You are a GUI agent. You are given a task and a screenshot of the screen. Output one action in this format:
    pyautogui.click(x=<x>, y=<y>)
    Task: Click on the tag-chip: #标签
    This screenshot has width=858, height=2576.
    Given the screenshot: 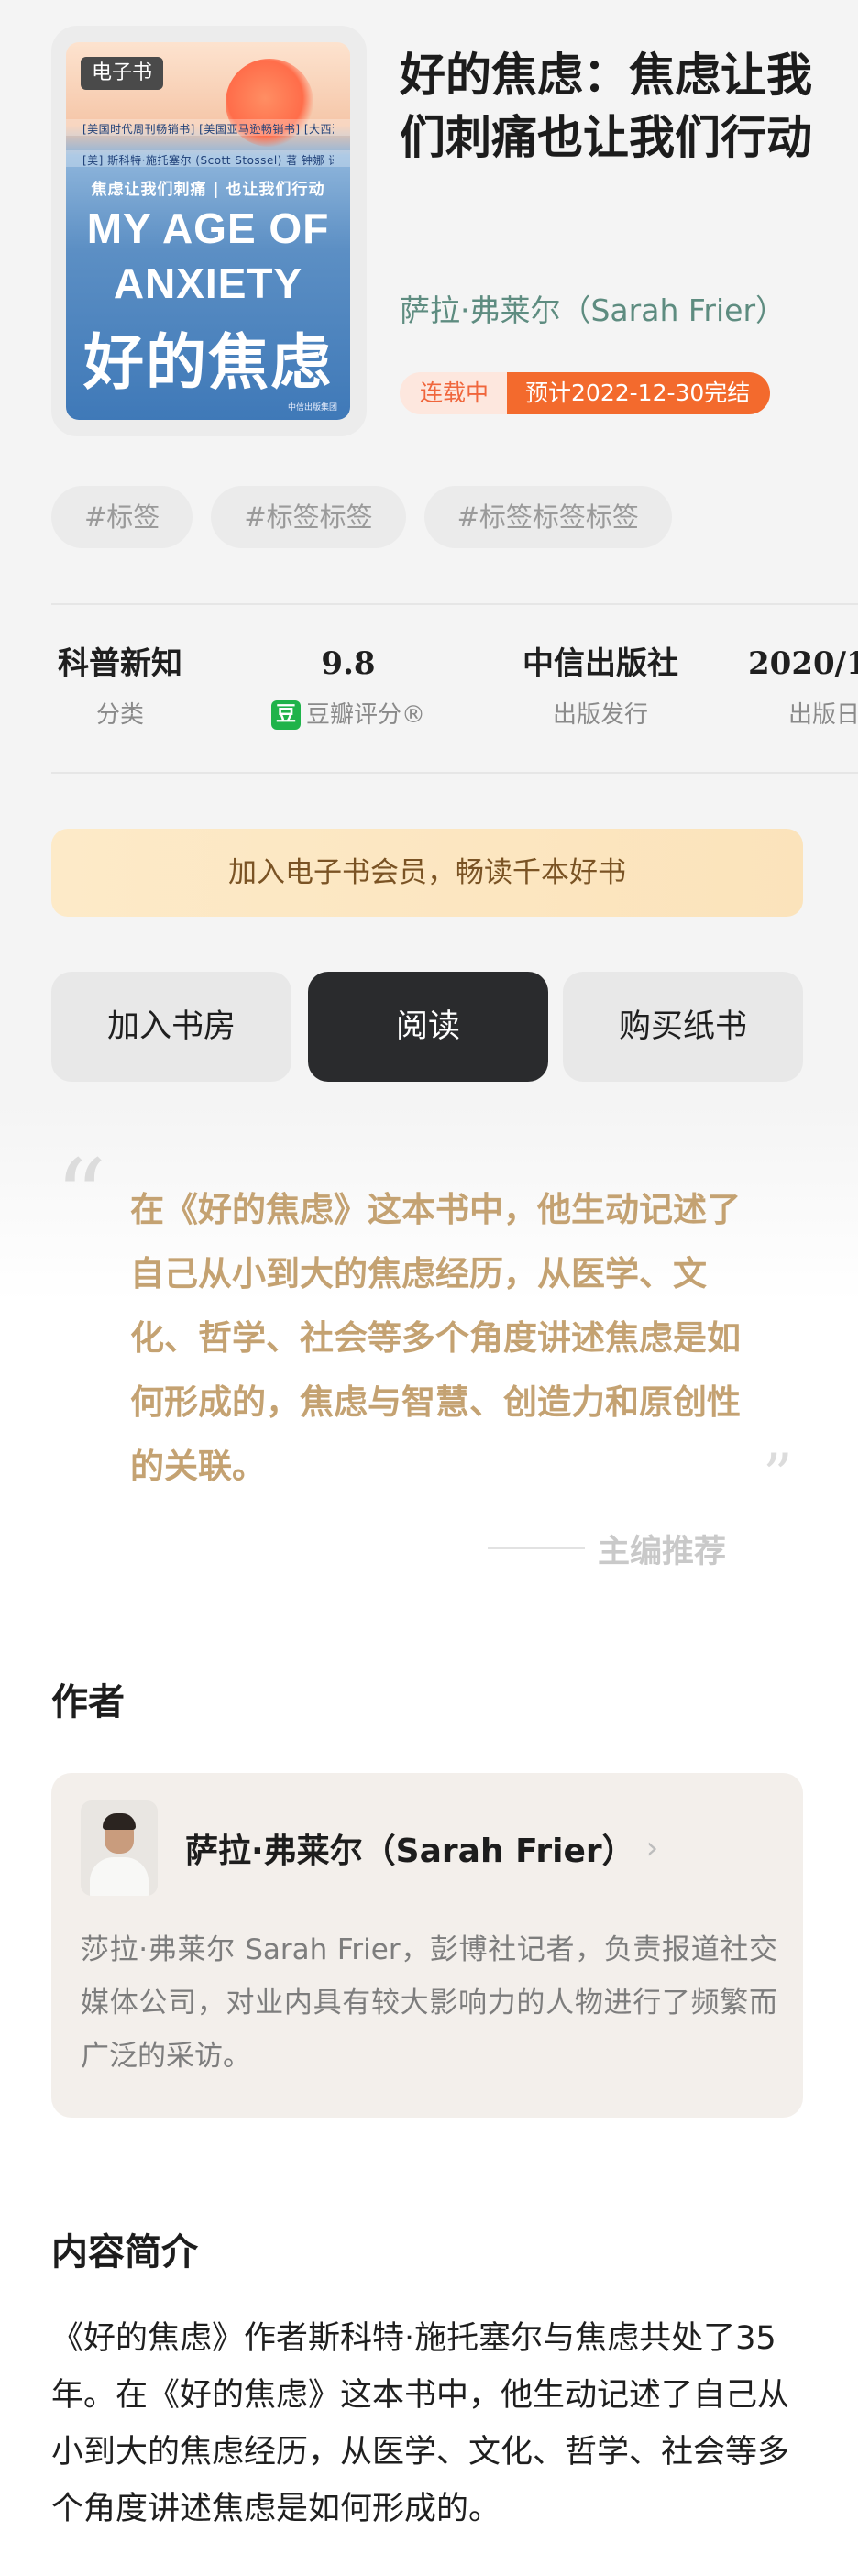 What is the action you would take?
    pyautogui.click(x=122, y=517)
    